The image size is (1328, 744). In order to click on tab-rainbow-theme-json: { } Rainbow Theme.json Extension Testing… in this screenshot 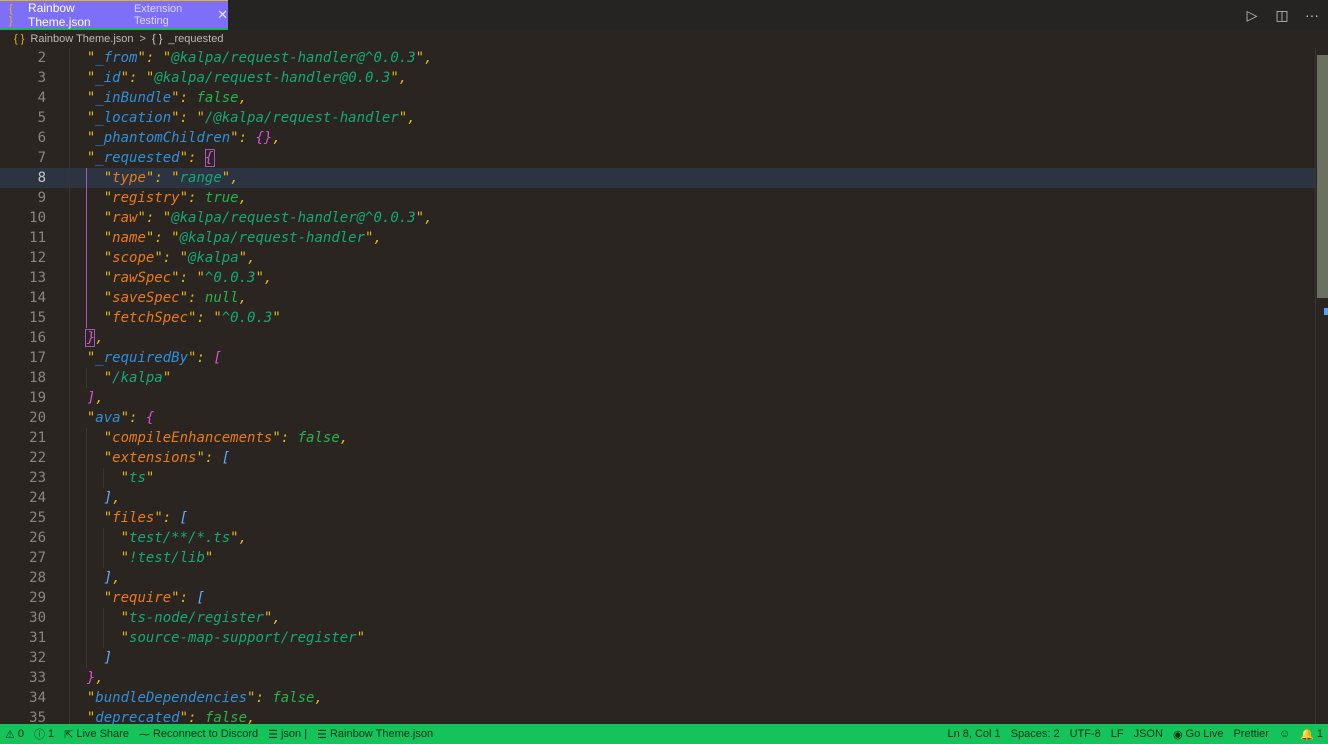, I will do `click(114, 15)`.